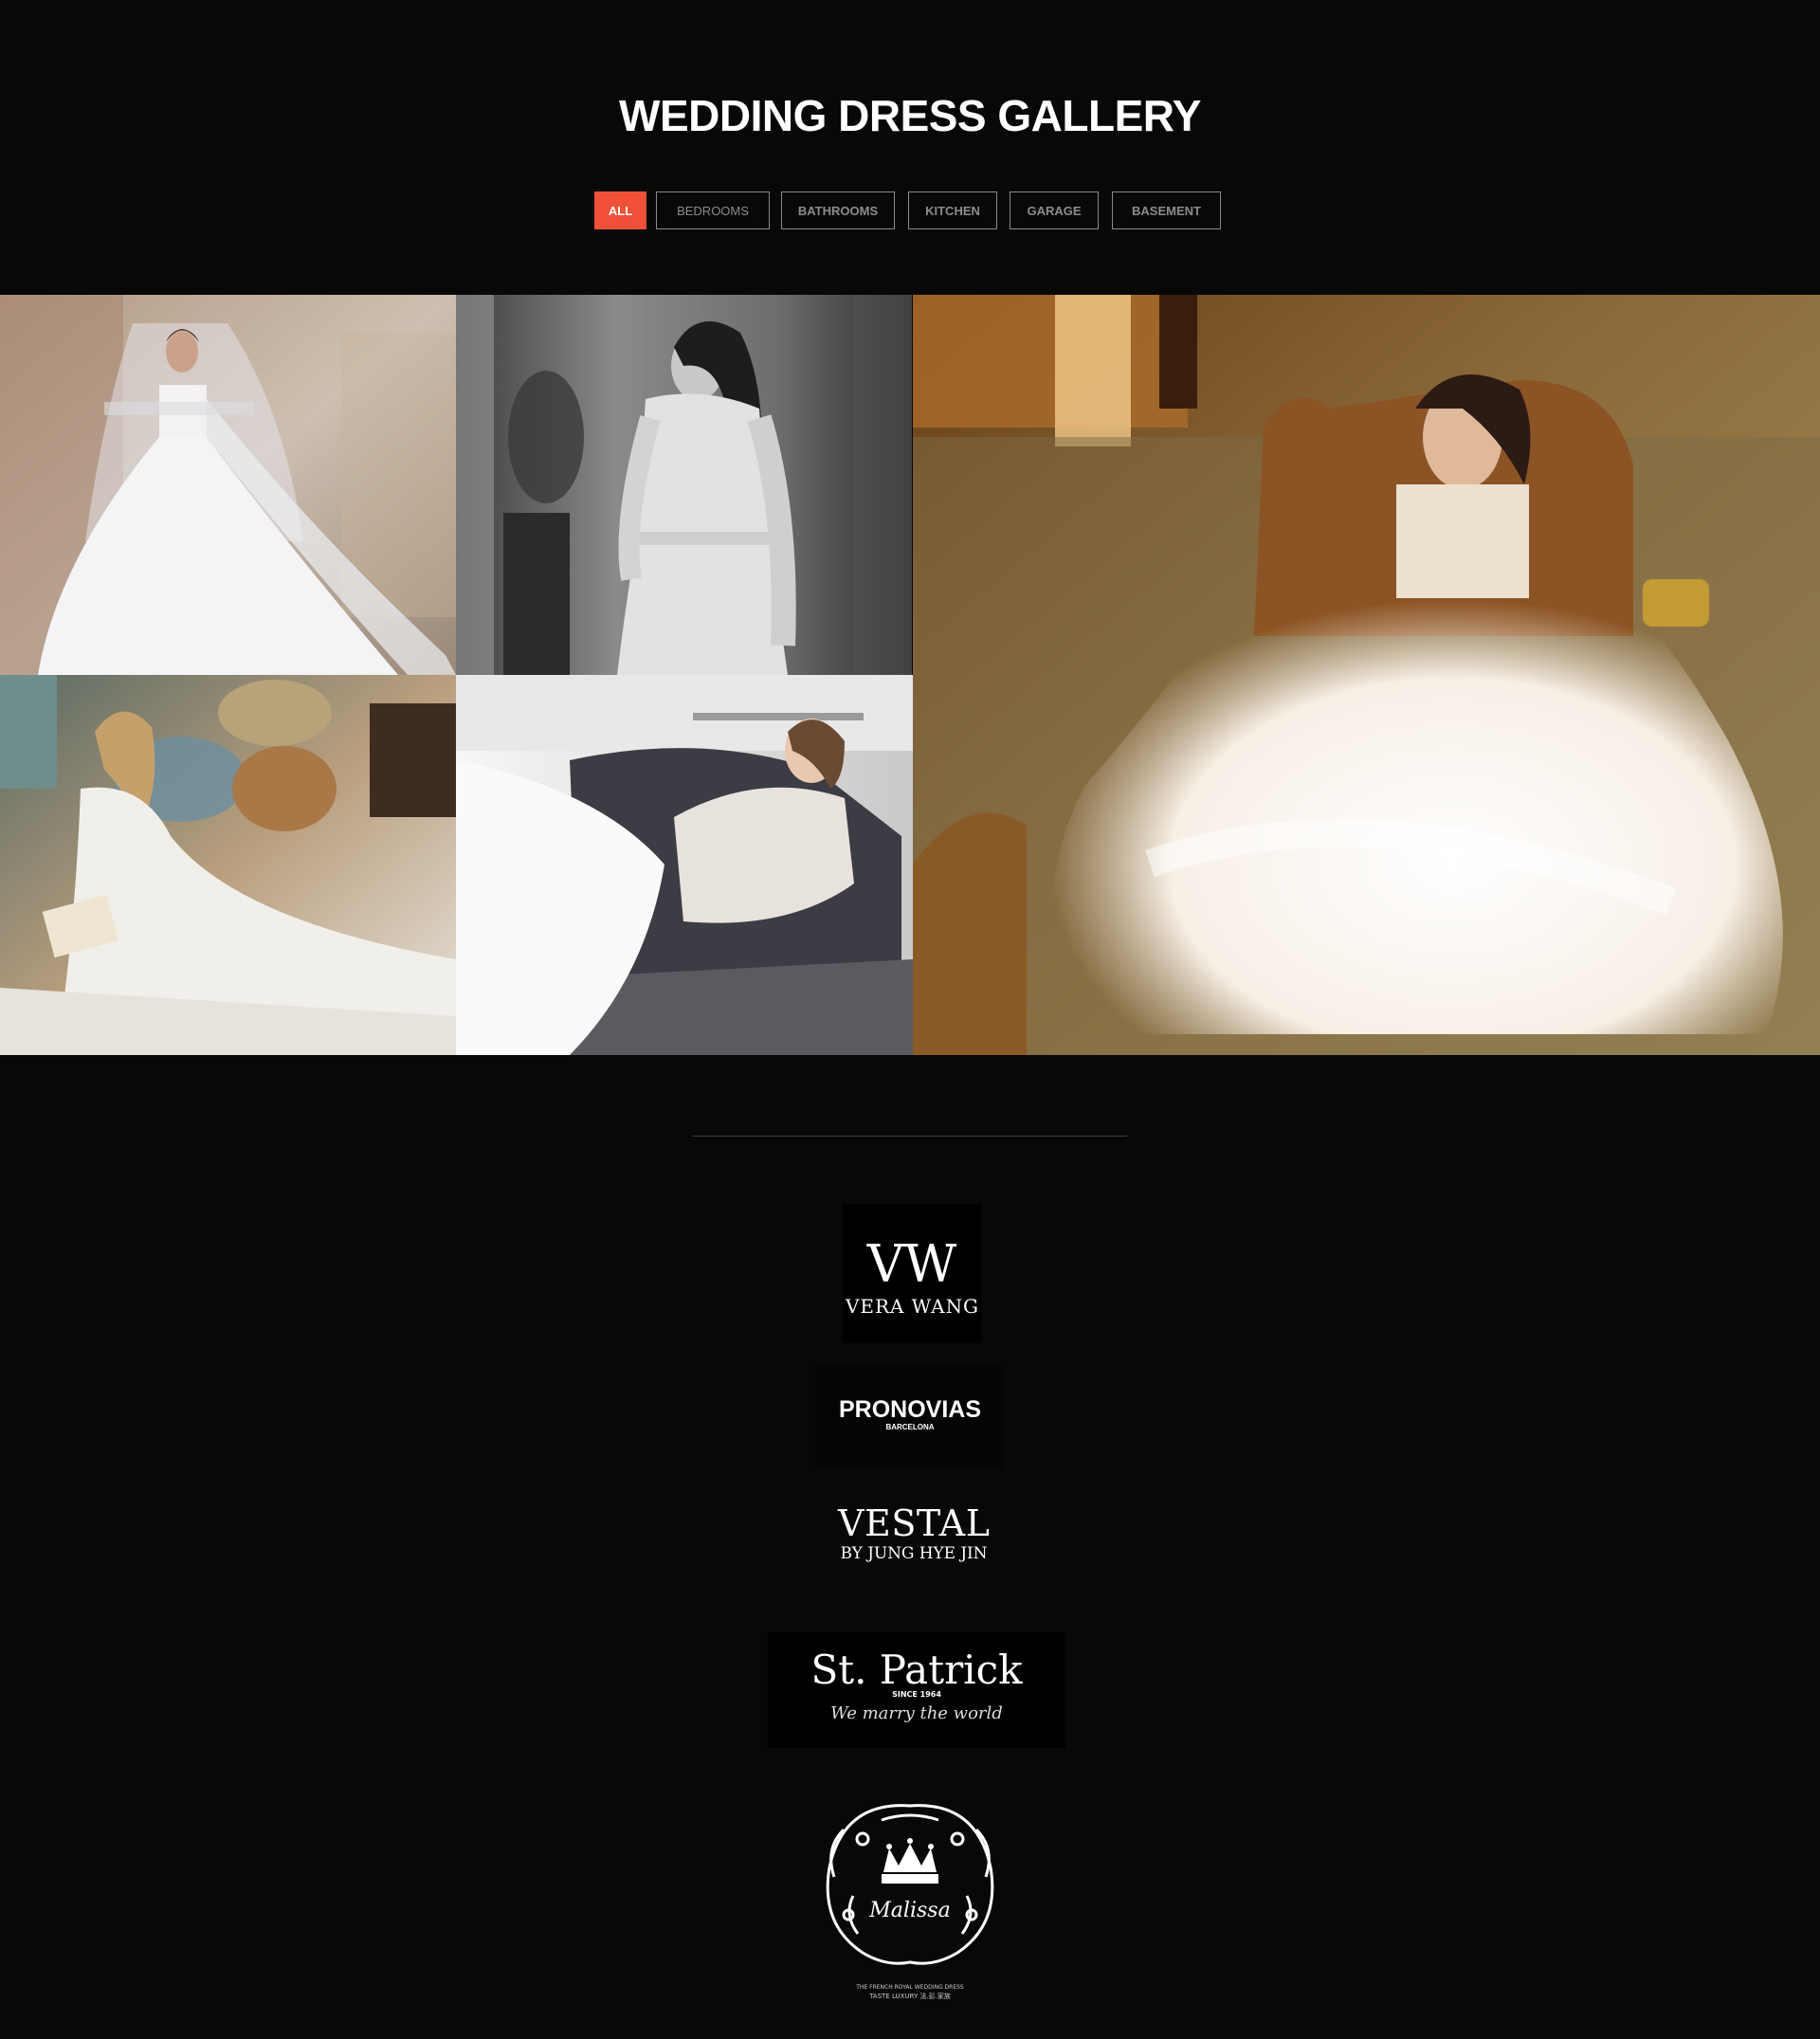 Image resolution: width=1820 pixels, height=2039 pixels. I want to click on brand-vera-wang: VW VERA WANG, so click(912, 1273).